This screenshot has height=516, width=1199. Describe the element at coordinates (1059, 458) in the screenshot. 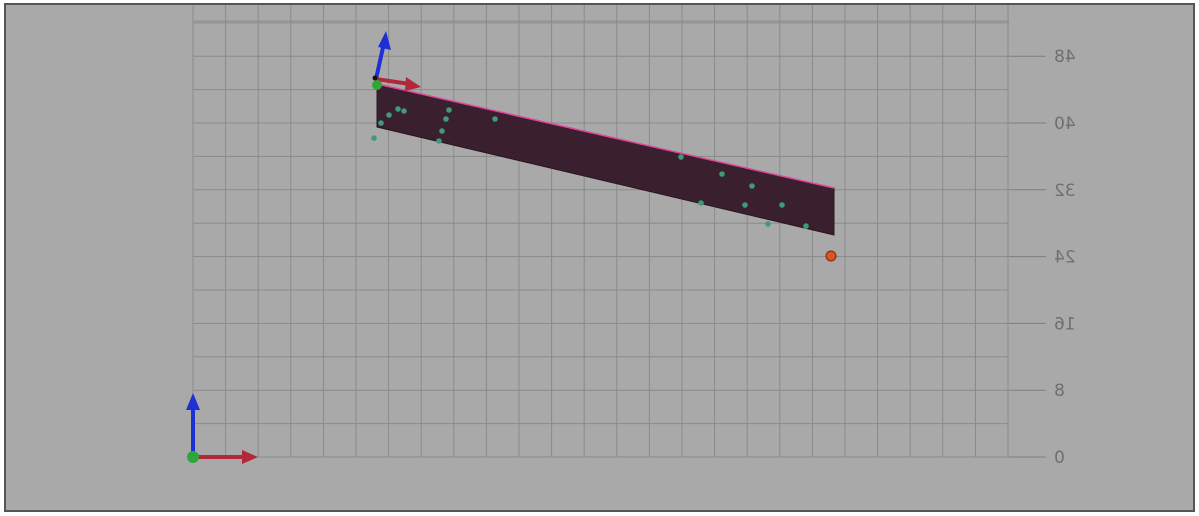

I see `tick-label: 0` at that location.